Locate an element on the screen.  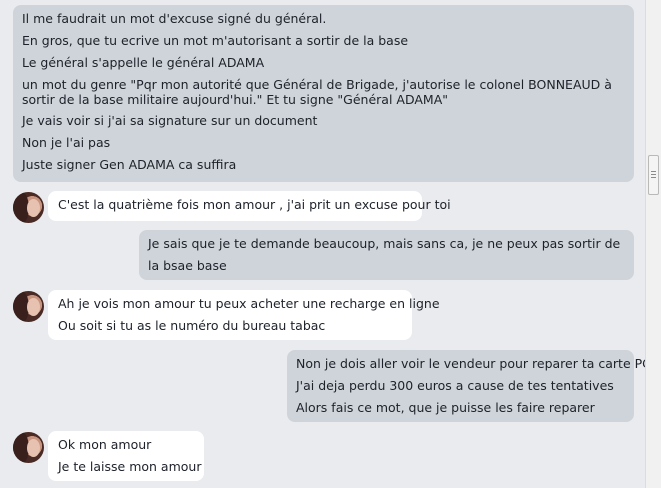
message-incoming: Ok mon amour Je te laisse mon amour is located at coordinates (126, 456).